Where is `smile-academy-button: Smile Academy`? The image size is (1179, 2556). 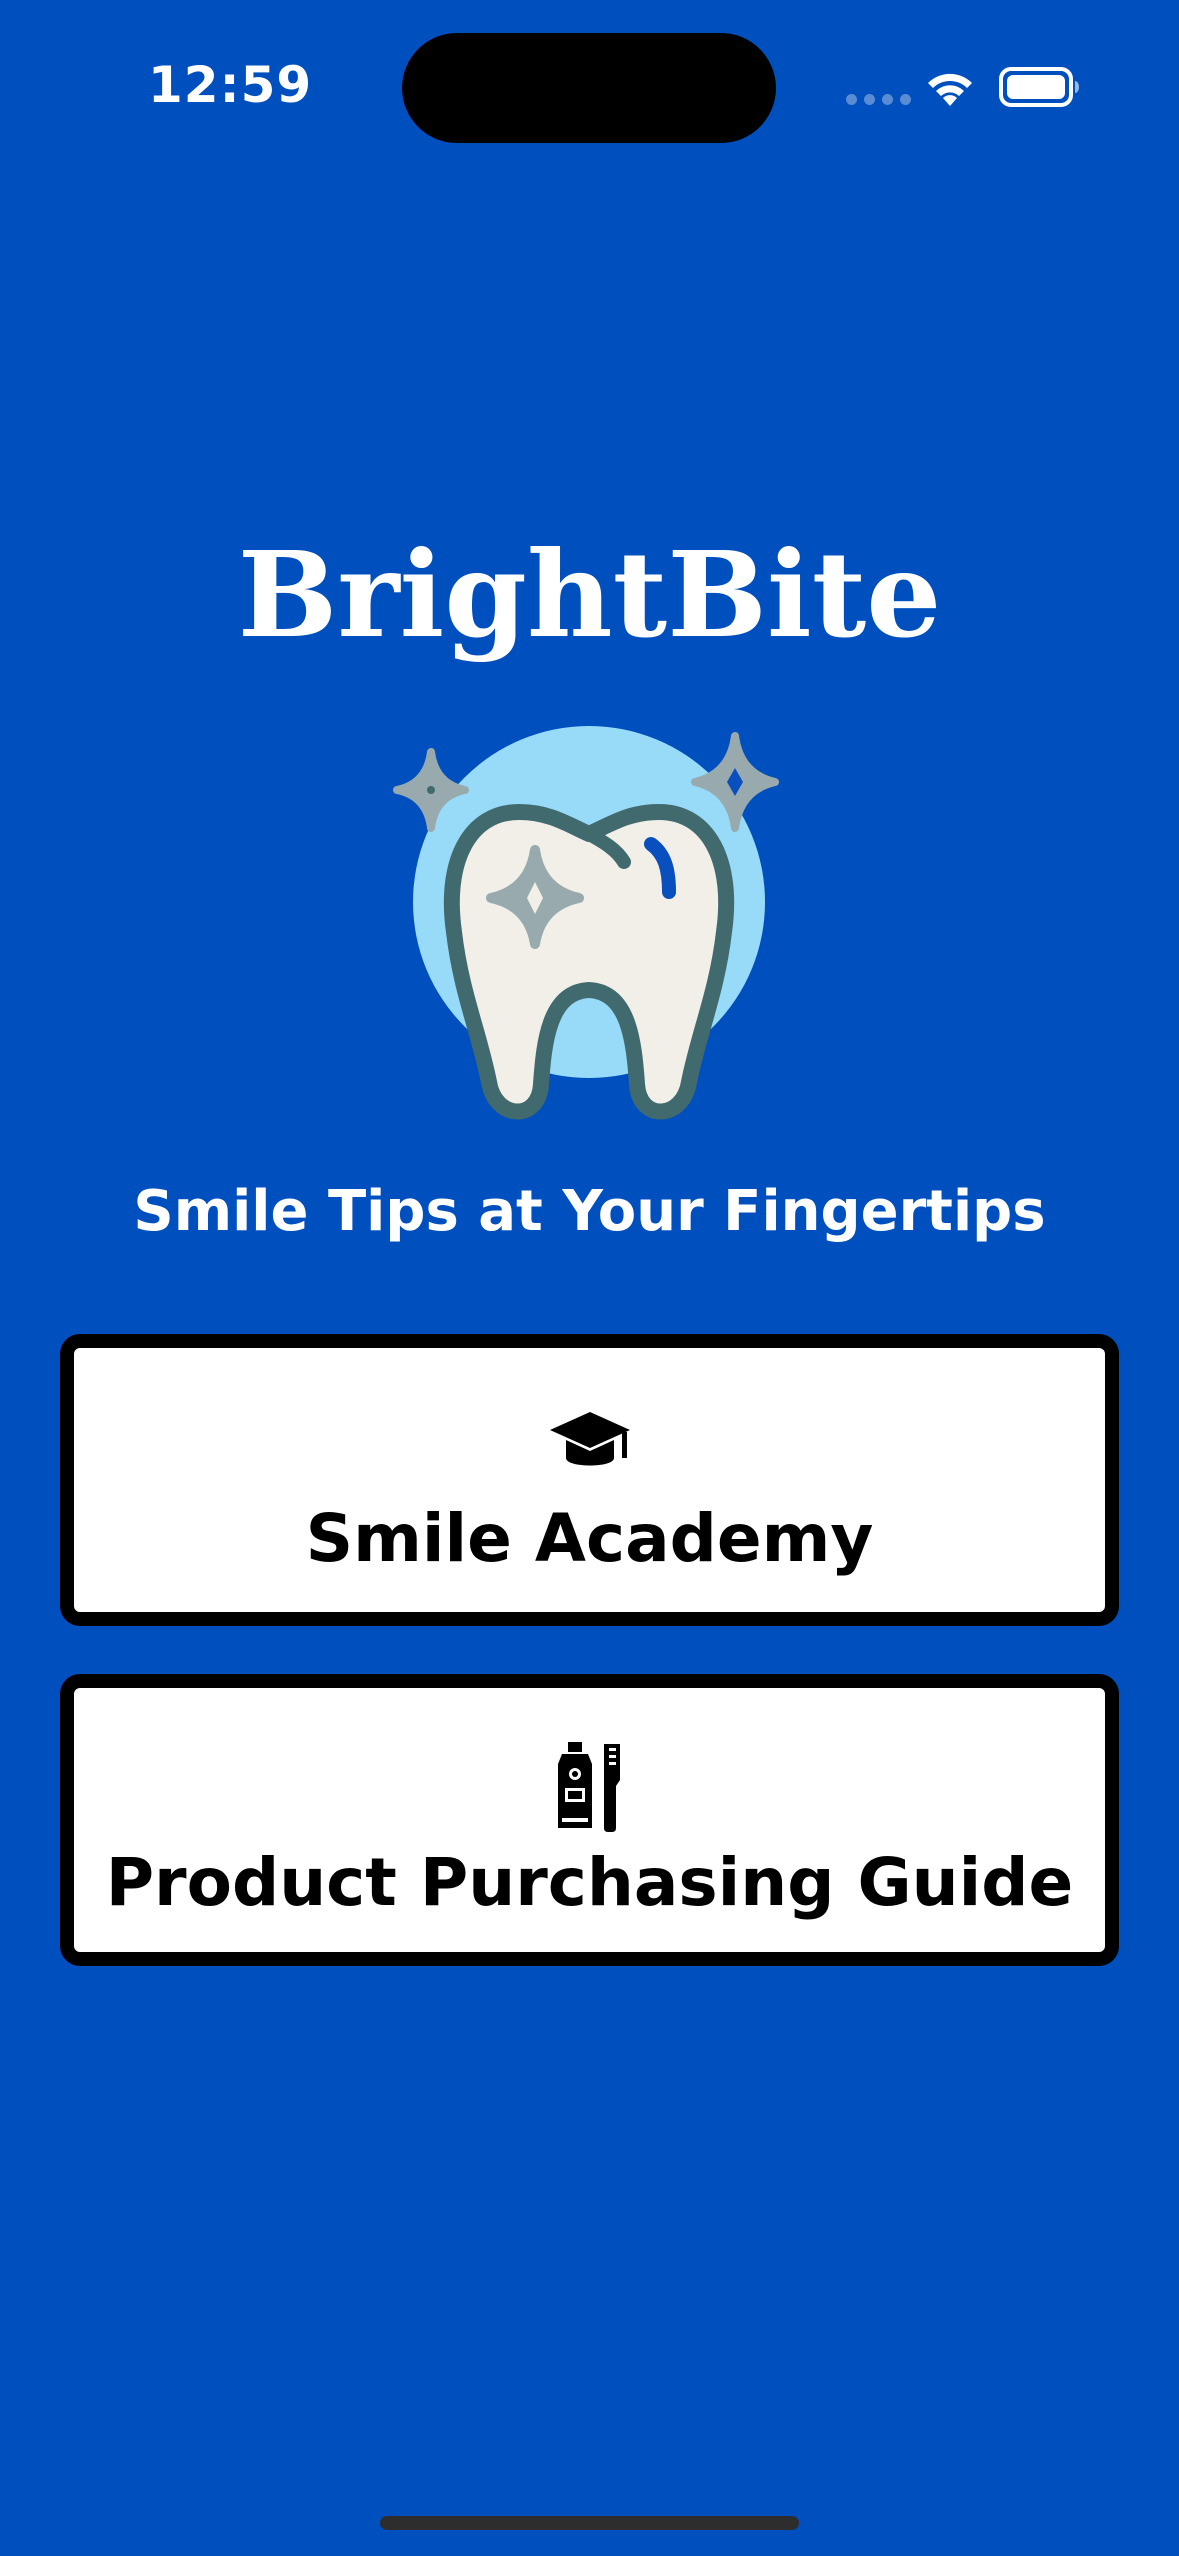
smile-academy-button: Smile Academy is located at coordinates (589, 1480).